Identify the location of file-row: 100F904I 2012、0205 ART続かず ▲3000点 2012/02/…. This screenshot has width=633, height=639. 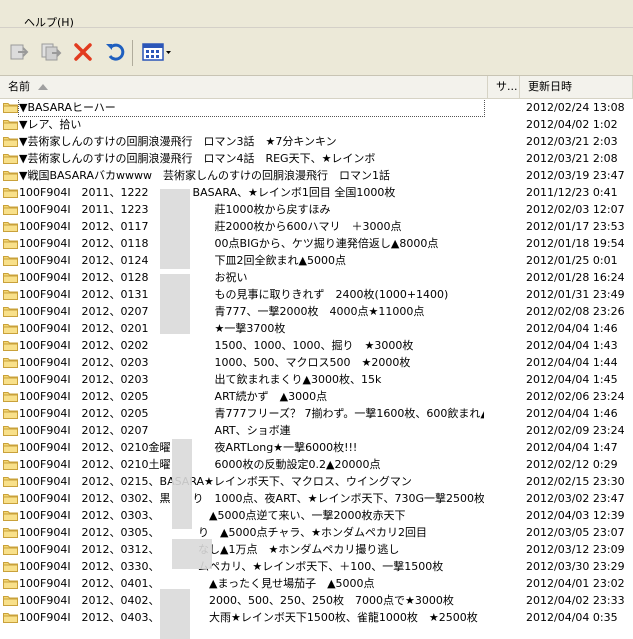
(316, 396).